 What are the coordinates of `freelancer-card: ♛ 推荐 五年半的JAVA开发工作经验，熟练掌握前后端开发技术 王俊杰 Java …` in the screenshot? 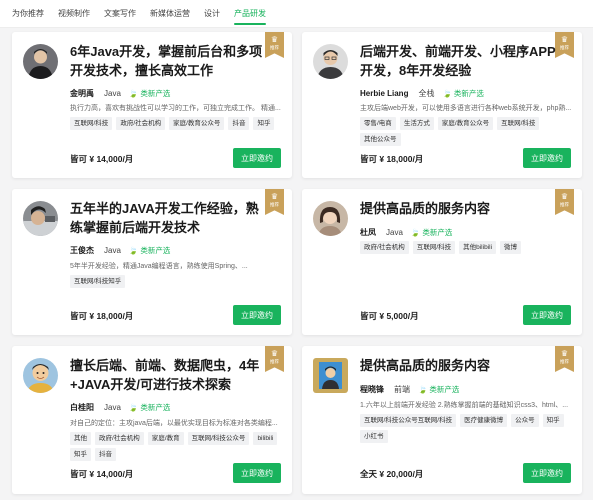 It's located at (152, 262).